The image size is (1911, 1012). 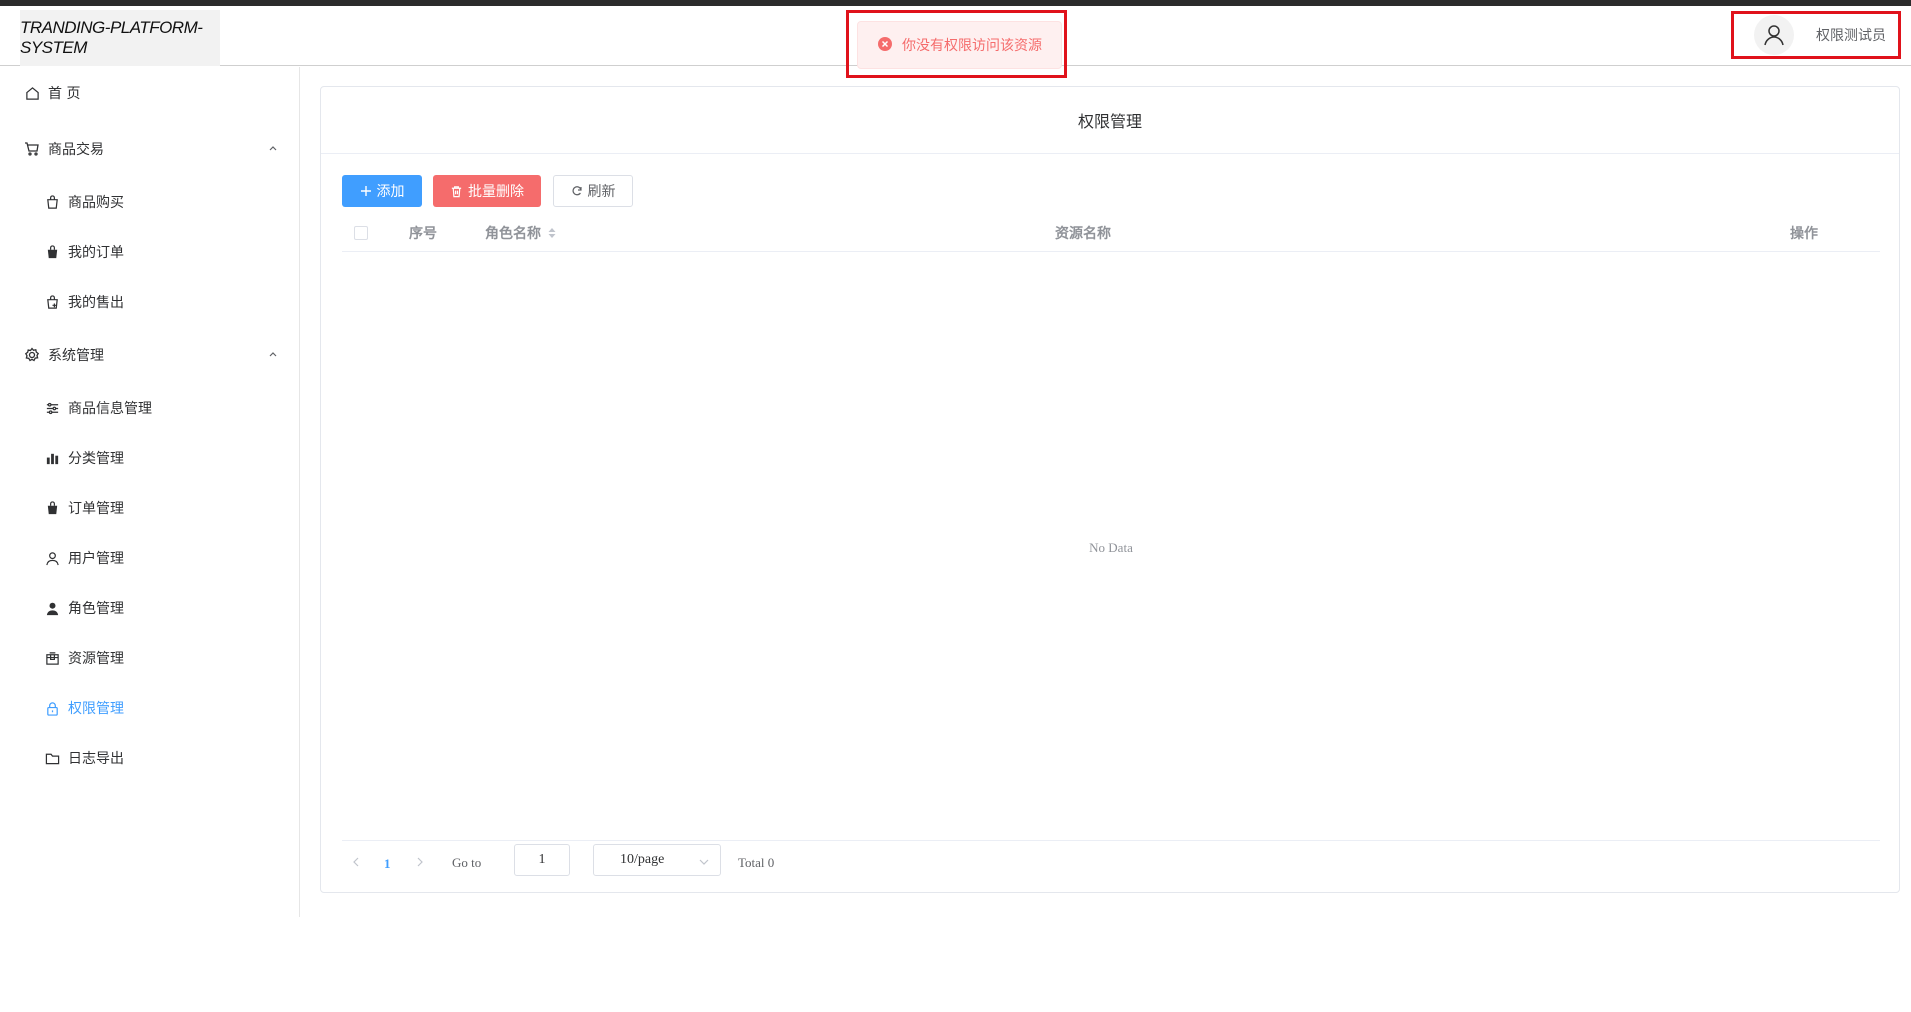 What do you see at coordinates (513, 234) in the screenshot?
I see `column-header-label: 角色名称` at bounding box center [513, 234].